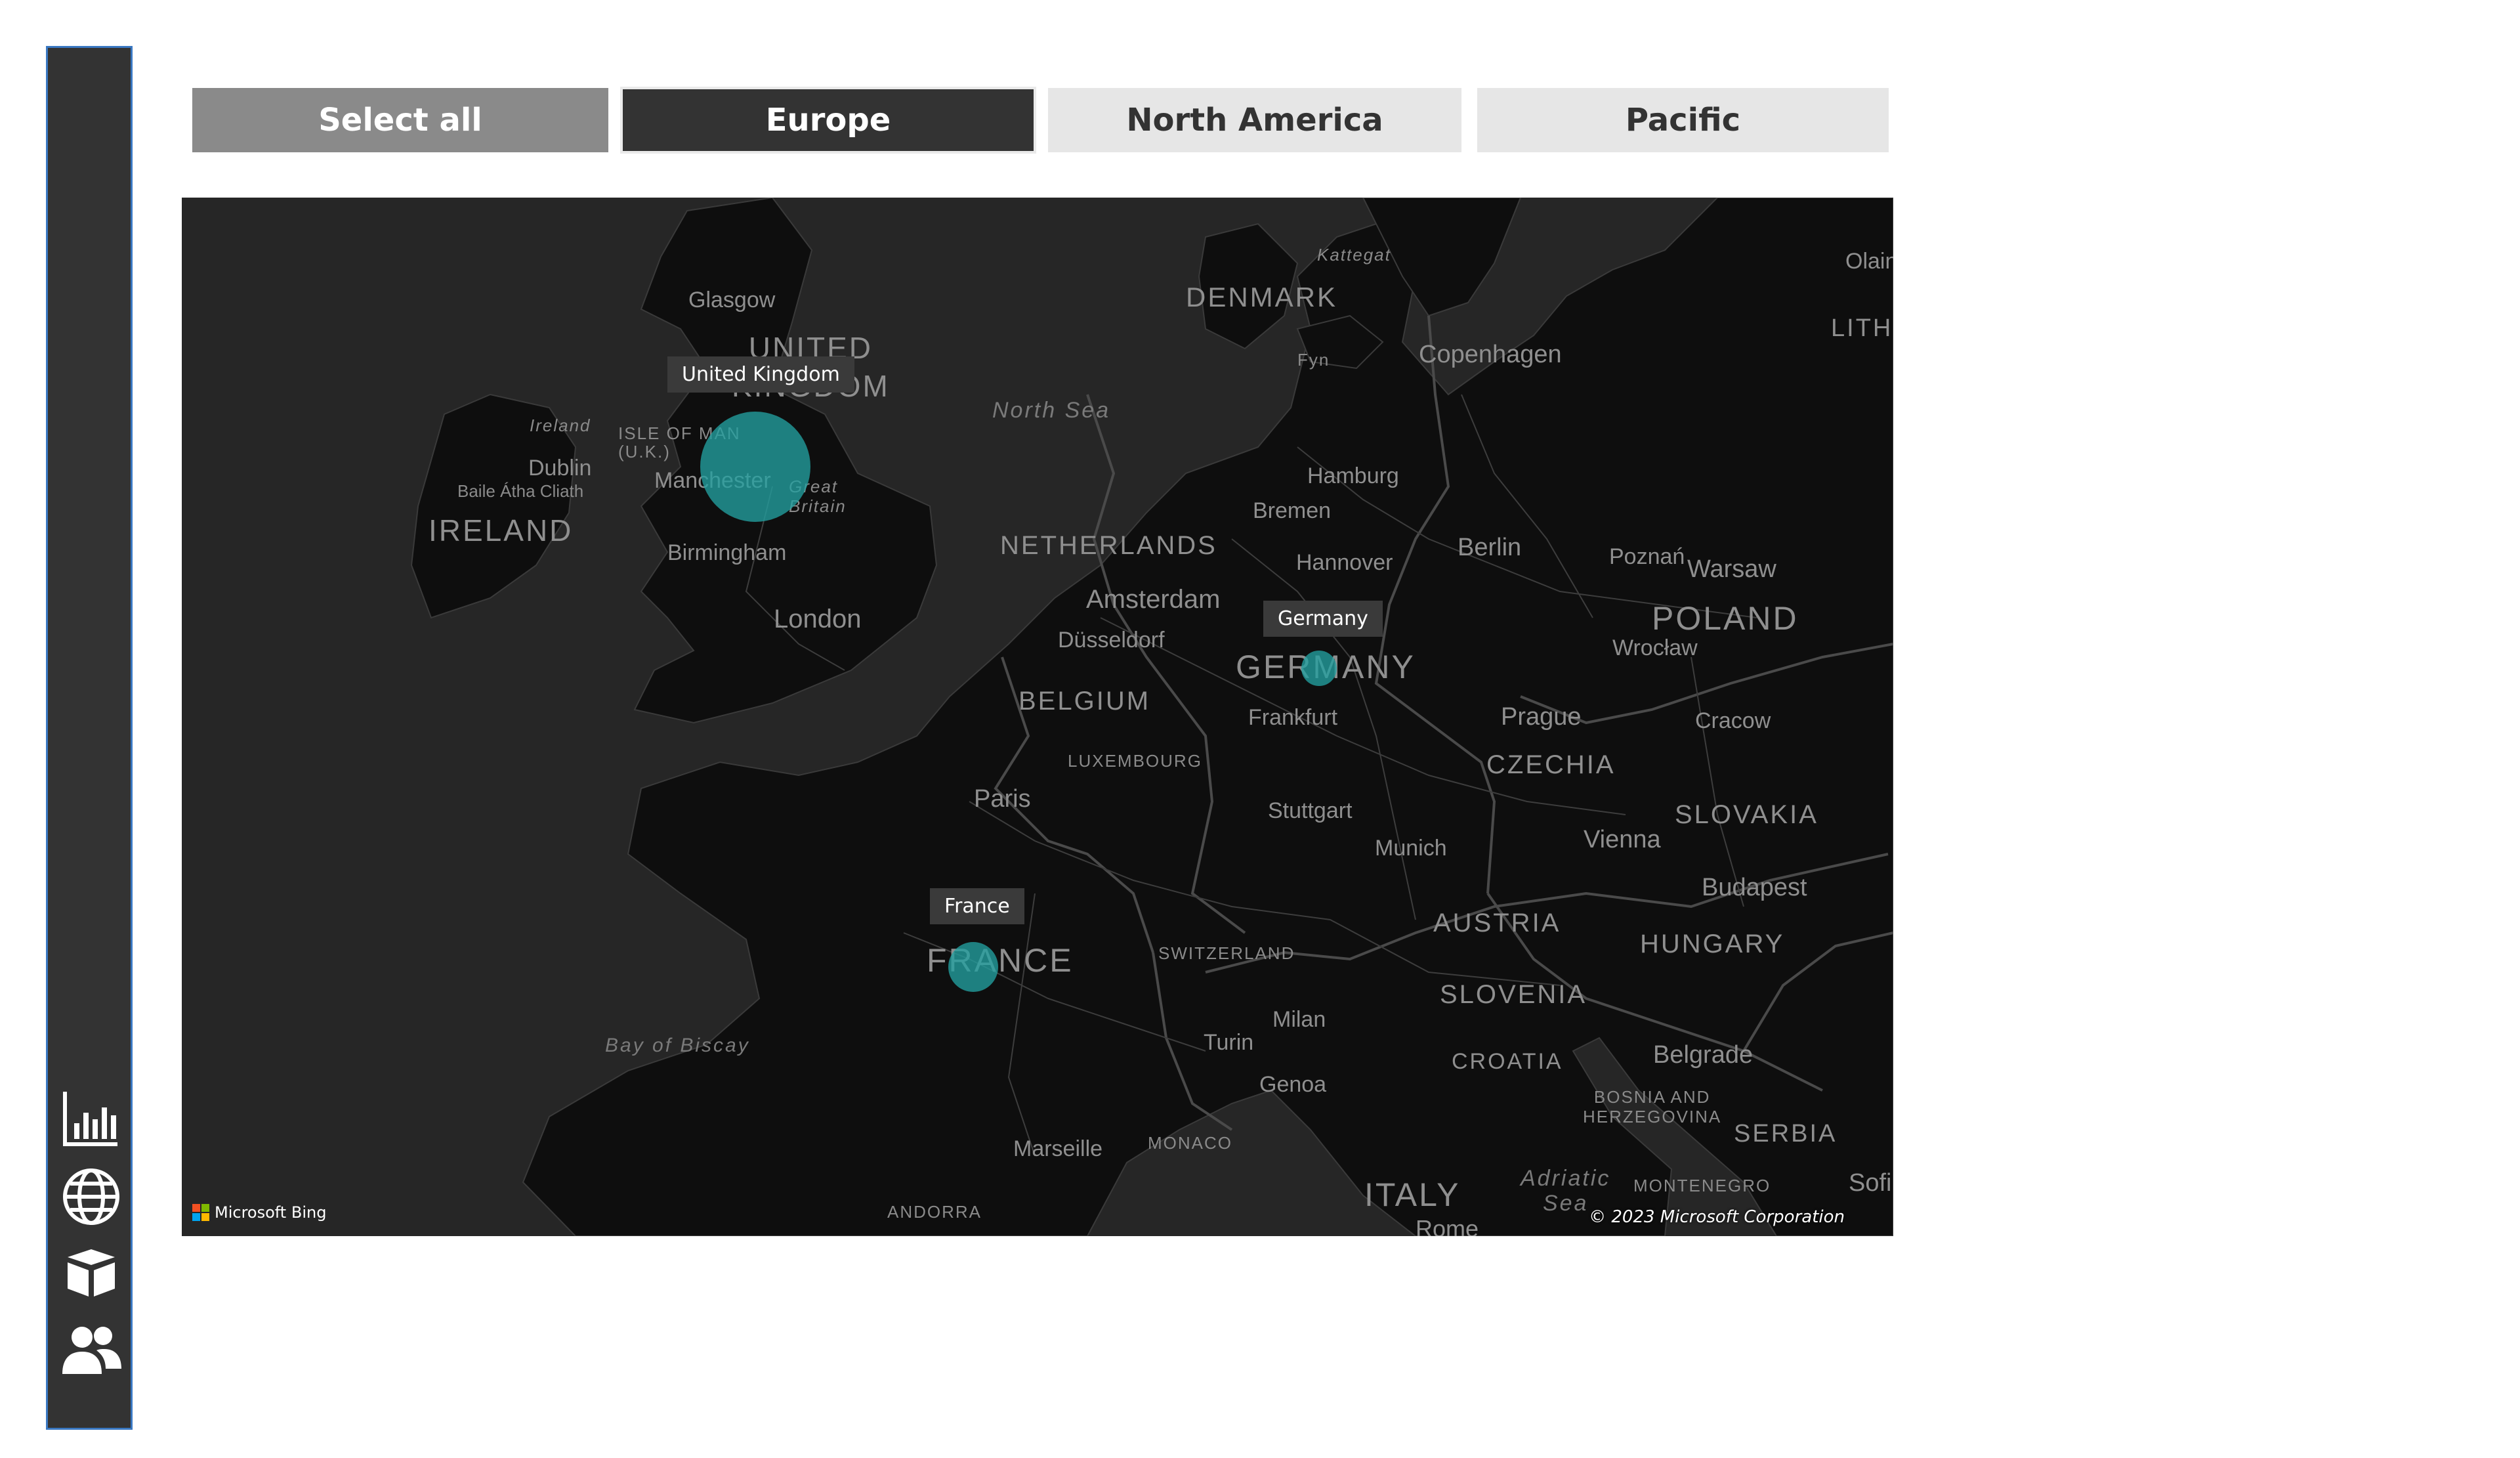 The width and height of the screenshot is (2520, 1458). What do you see at coordinates (1058, 1148) in the screenshot?
I see `label-marseille: Marseille` at bounding box center [1058, 1148].